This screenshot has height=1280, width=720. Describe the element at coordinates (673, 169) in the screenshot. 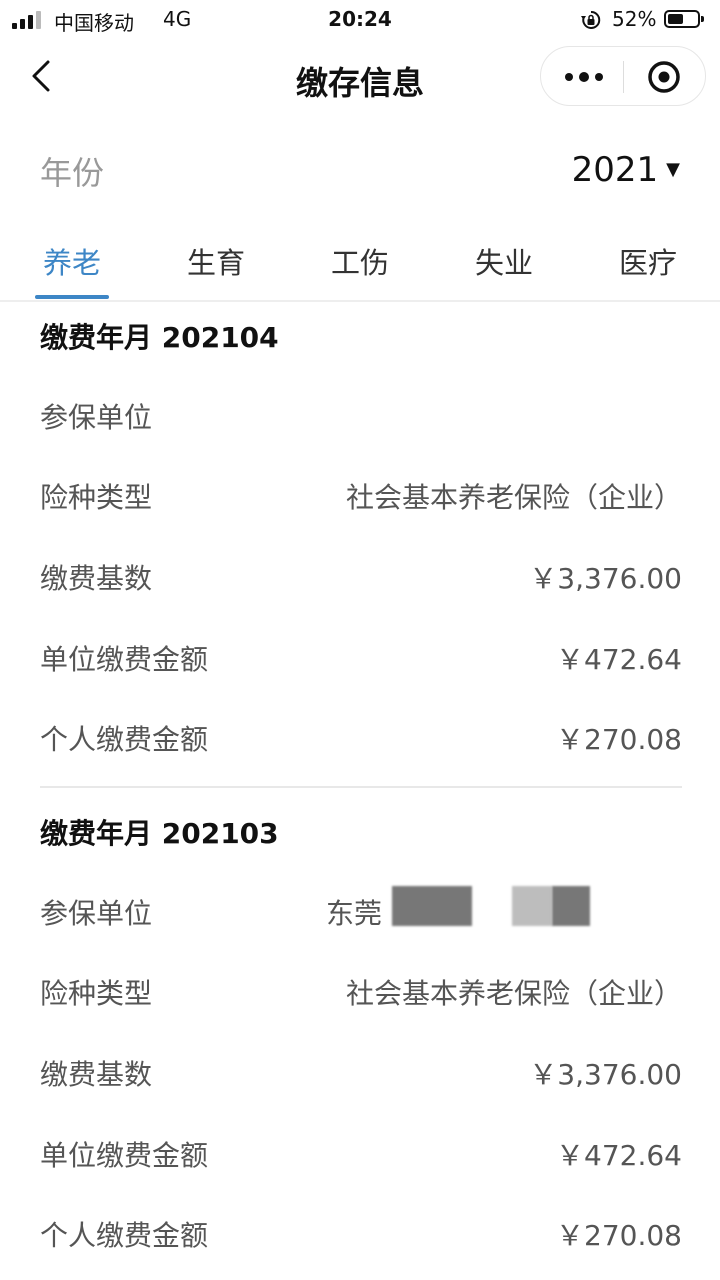

I see `dropdown-caret-icon: ▼` at that location.